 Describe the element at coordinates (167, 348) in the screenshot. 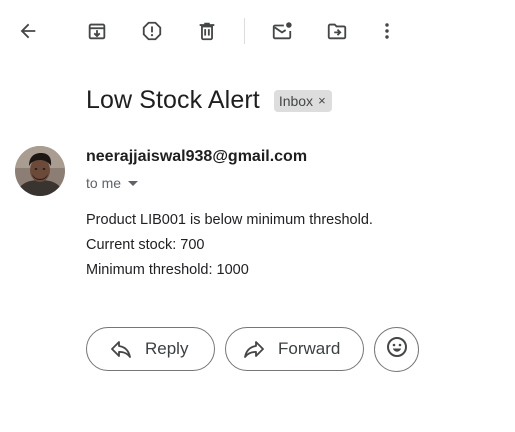

I see `reply-label: Reply` at that location.